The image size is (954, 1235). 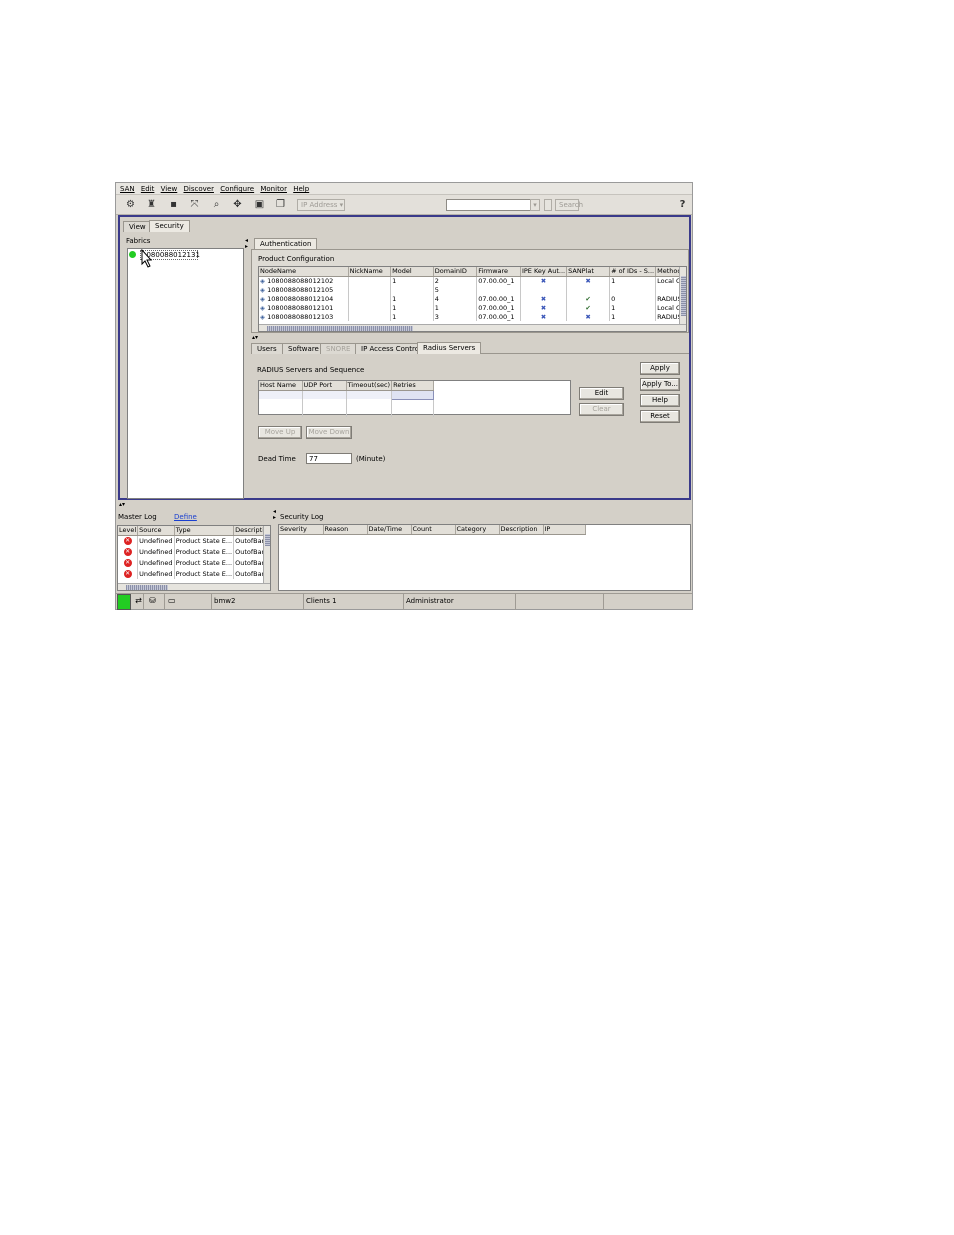 What do you see at coordinates (194, 205) in the screenshot?
I see `topology-icon: ⤧` at bounding box center [194, 205].